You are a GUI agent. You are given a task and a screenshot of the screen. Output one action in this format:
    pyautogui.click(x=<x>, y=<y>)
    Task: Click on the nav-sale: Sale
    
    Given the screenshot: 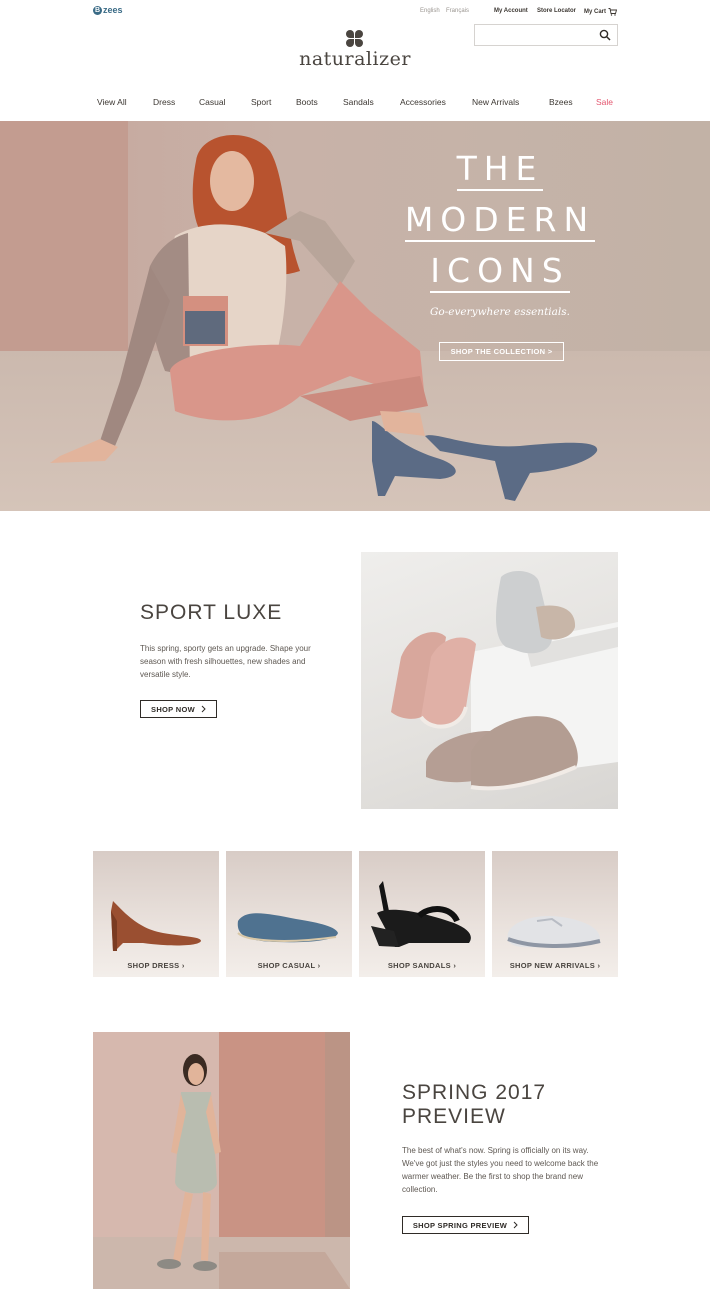 What is the action you would take?
    pyautogui.click(x=604, y=102)
    